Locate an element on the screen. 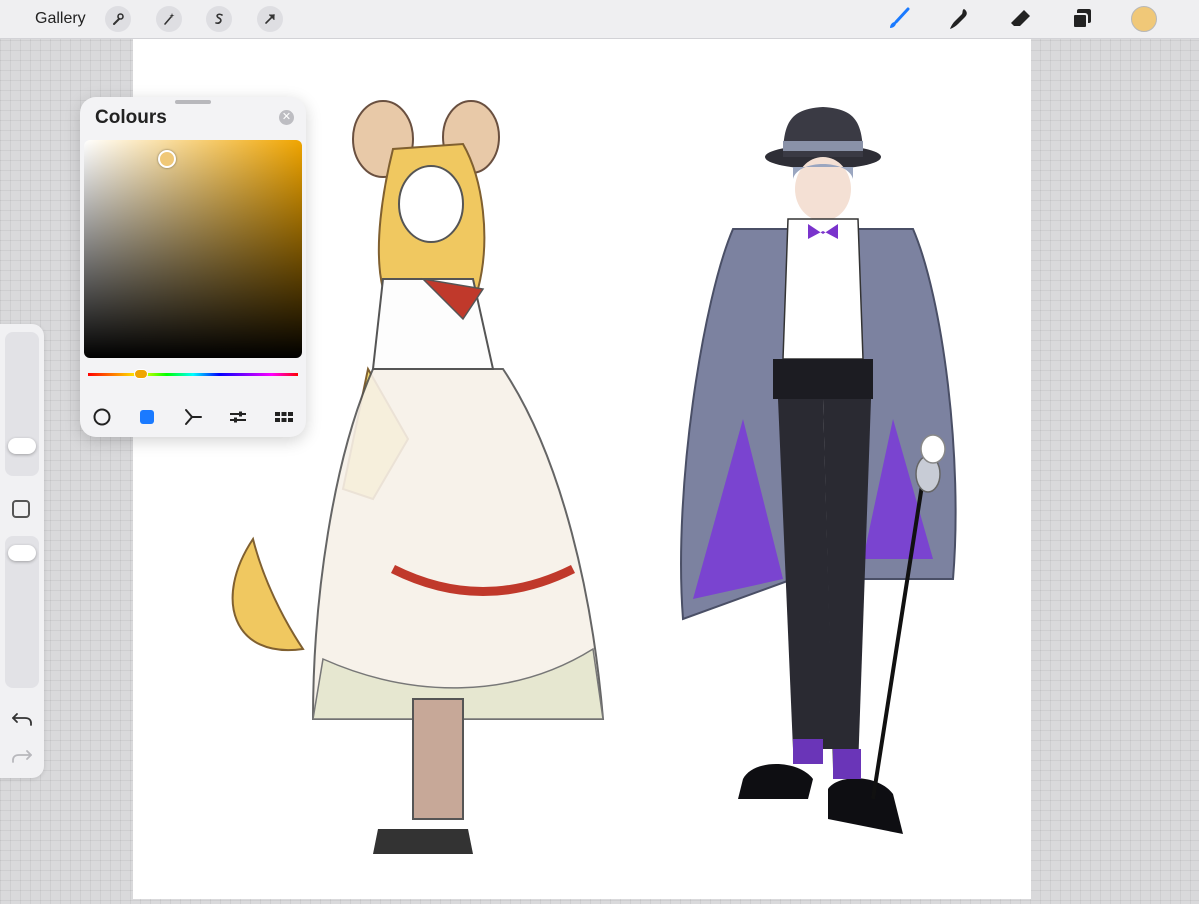  color-picker-square is located at coordinates (193, 249).